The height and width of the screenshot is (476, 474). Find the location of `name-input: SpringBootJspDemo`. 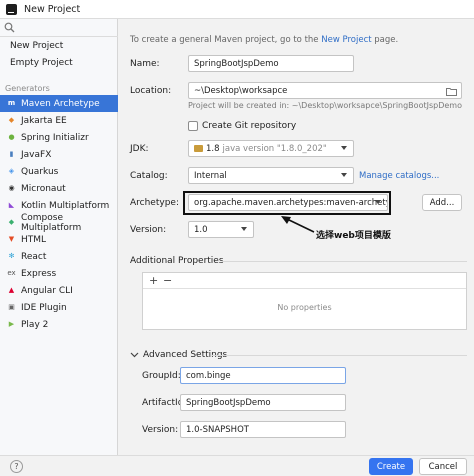

name-input: SpringBootJspDemo is located at coordinates (271, 63).